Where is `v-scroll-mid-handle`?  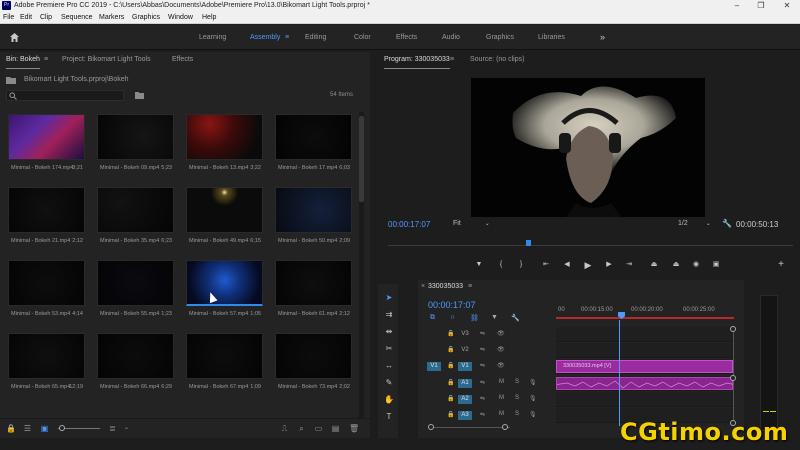
v-scroll-mid-handle is located at coordinates (733, 378).